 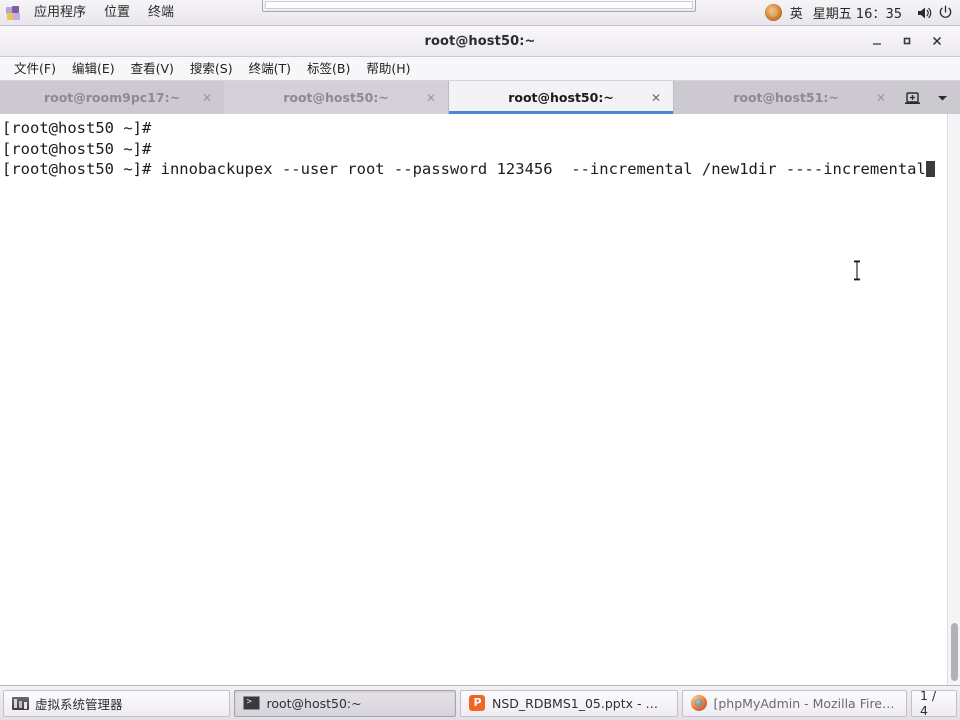 What do you see at coordinates (929, 97) in the screenshot?
I see `tab-bar-actions` at bounding box center [929, 97].